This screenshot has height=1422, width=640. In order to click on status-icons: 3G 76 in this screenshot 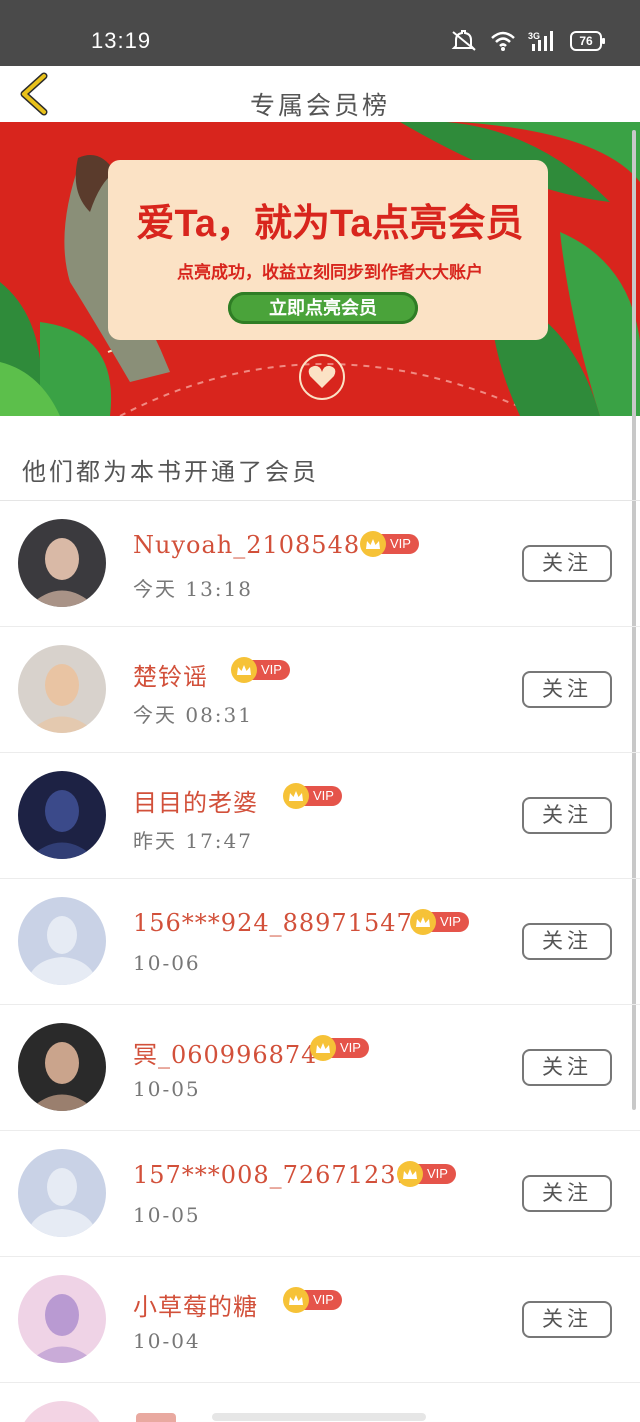, I will do `click(527, 41)`.